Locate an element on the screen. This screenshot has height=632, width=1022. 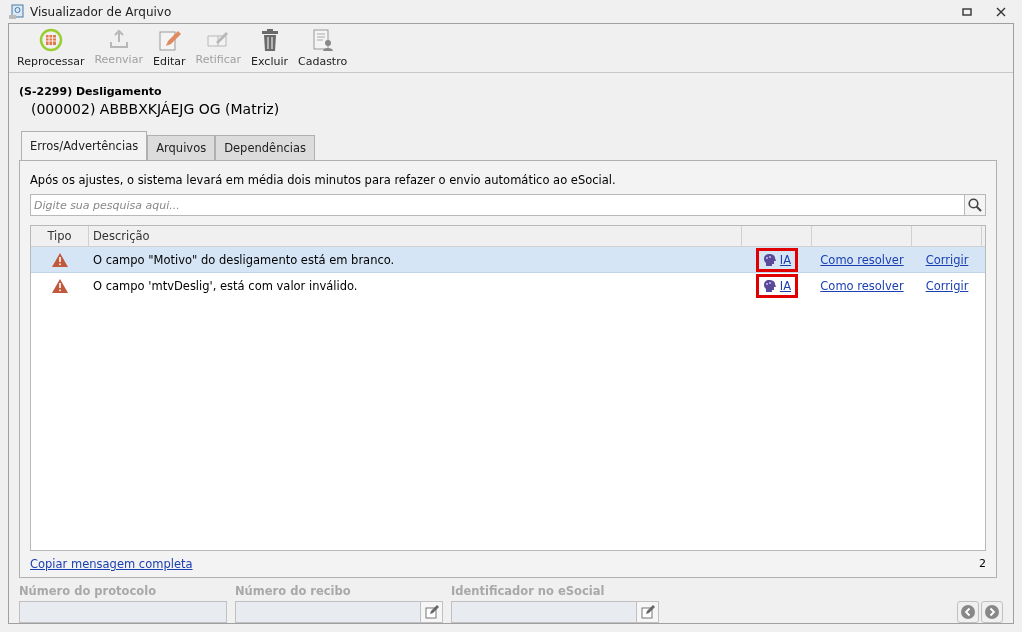
toolbar-button: Cadastro is located at coordinates (323, 48).